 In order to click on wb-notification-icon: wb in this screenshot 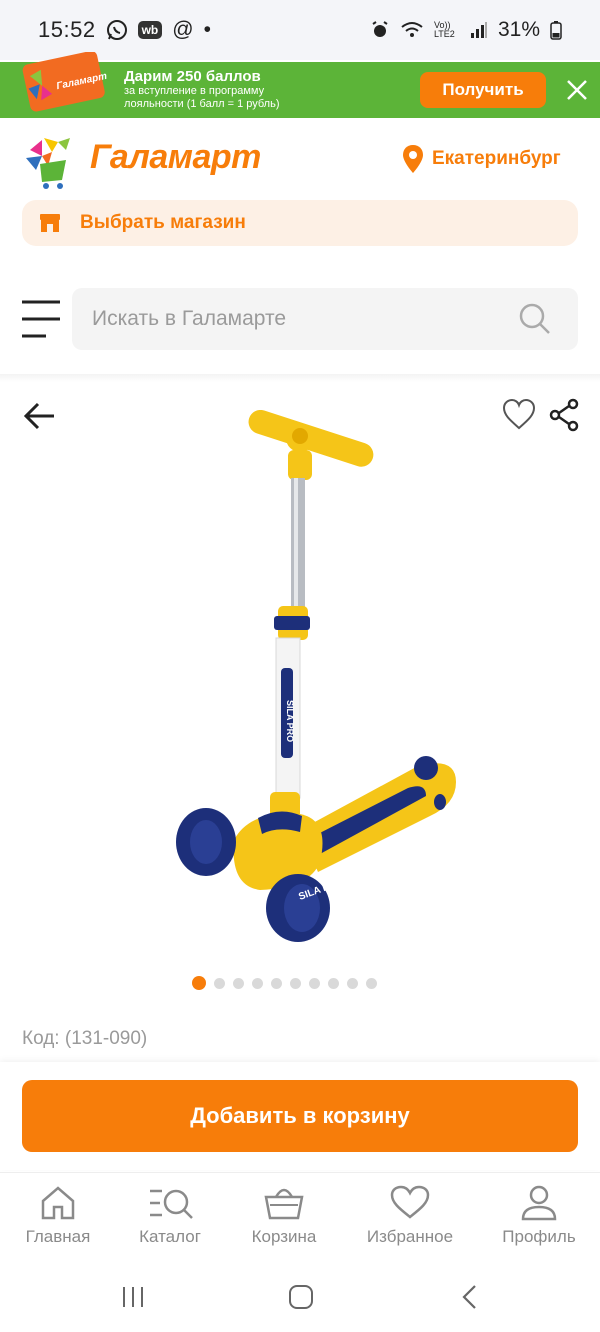, I will do `click(150, 30)`.